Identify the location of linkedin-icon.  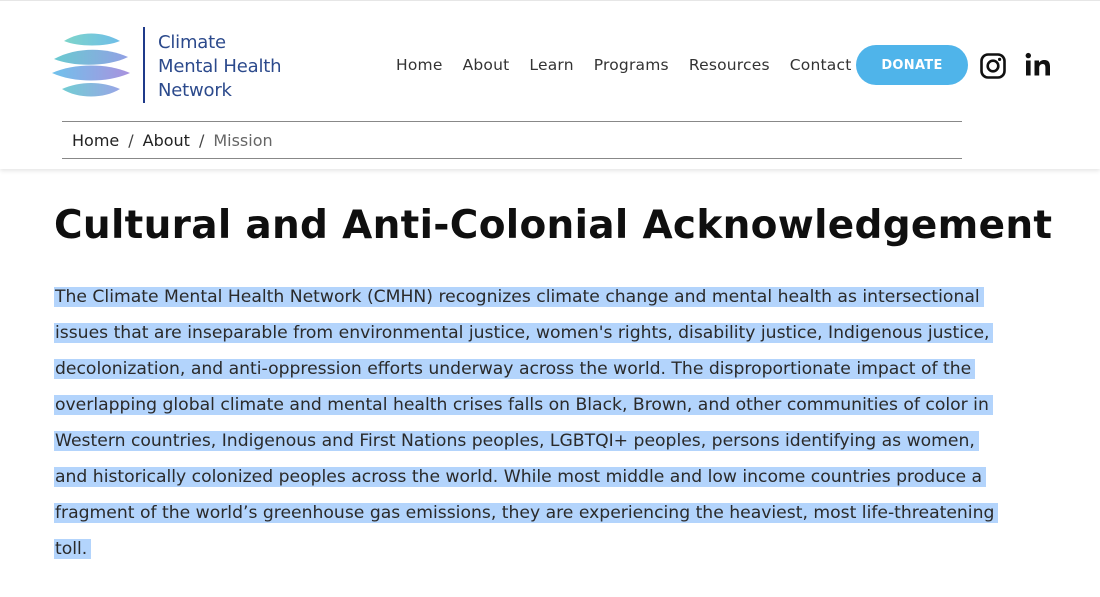
(1038, 65).